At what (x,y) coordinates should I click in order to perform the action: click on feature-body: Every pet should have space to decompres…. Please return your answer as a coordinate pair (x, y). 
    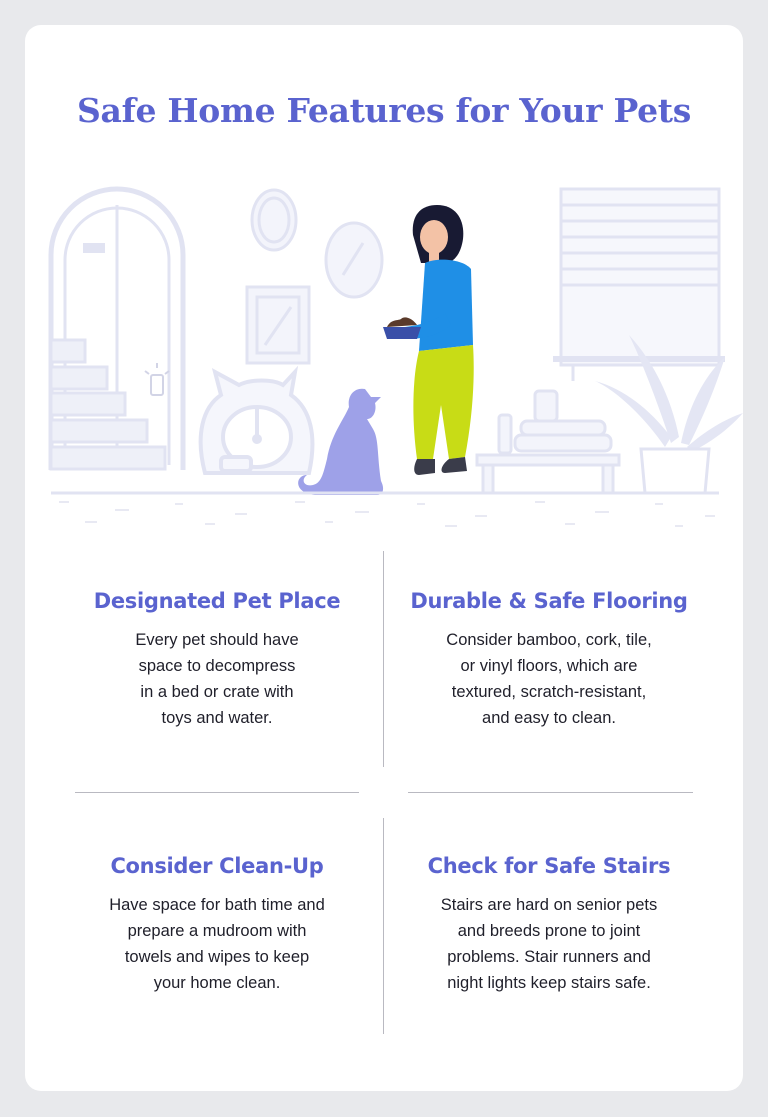
    Looking at the image, I should click on (217, 679).